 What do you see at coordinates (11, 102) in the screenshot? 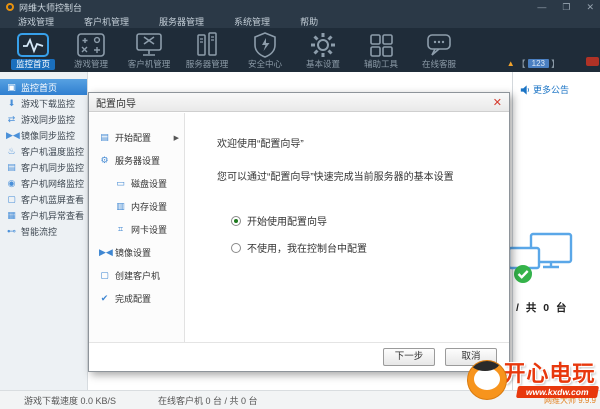
I see `download-icon: ⬇` at bounding box center [11, 102].